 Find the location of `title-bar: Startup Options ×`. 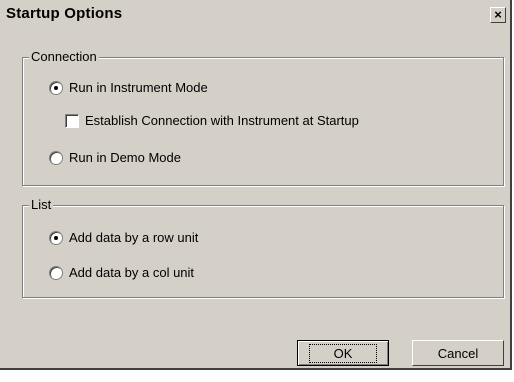

title-bar: Startup Options × is located at coordinates (255, 14).